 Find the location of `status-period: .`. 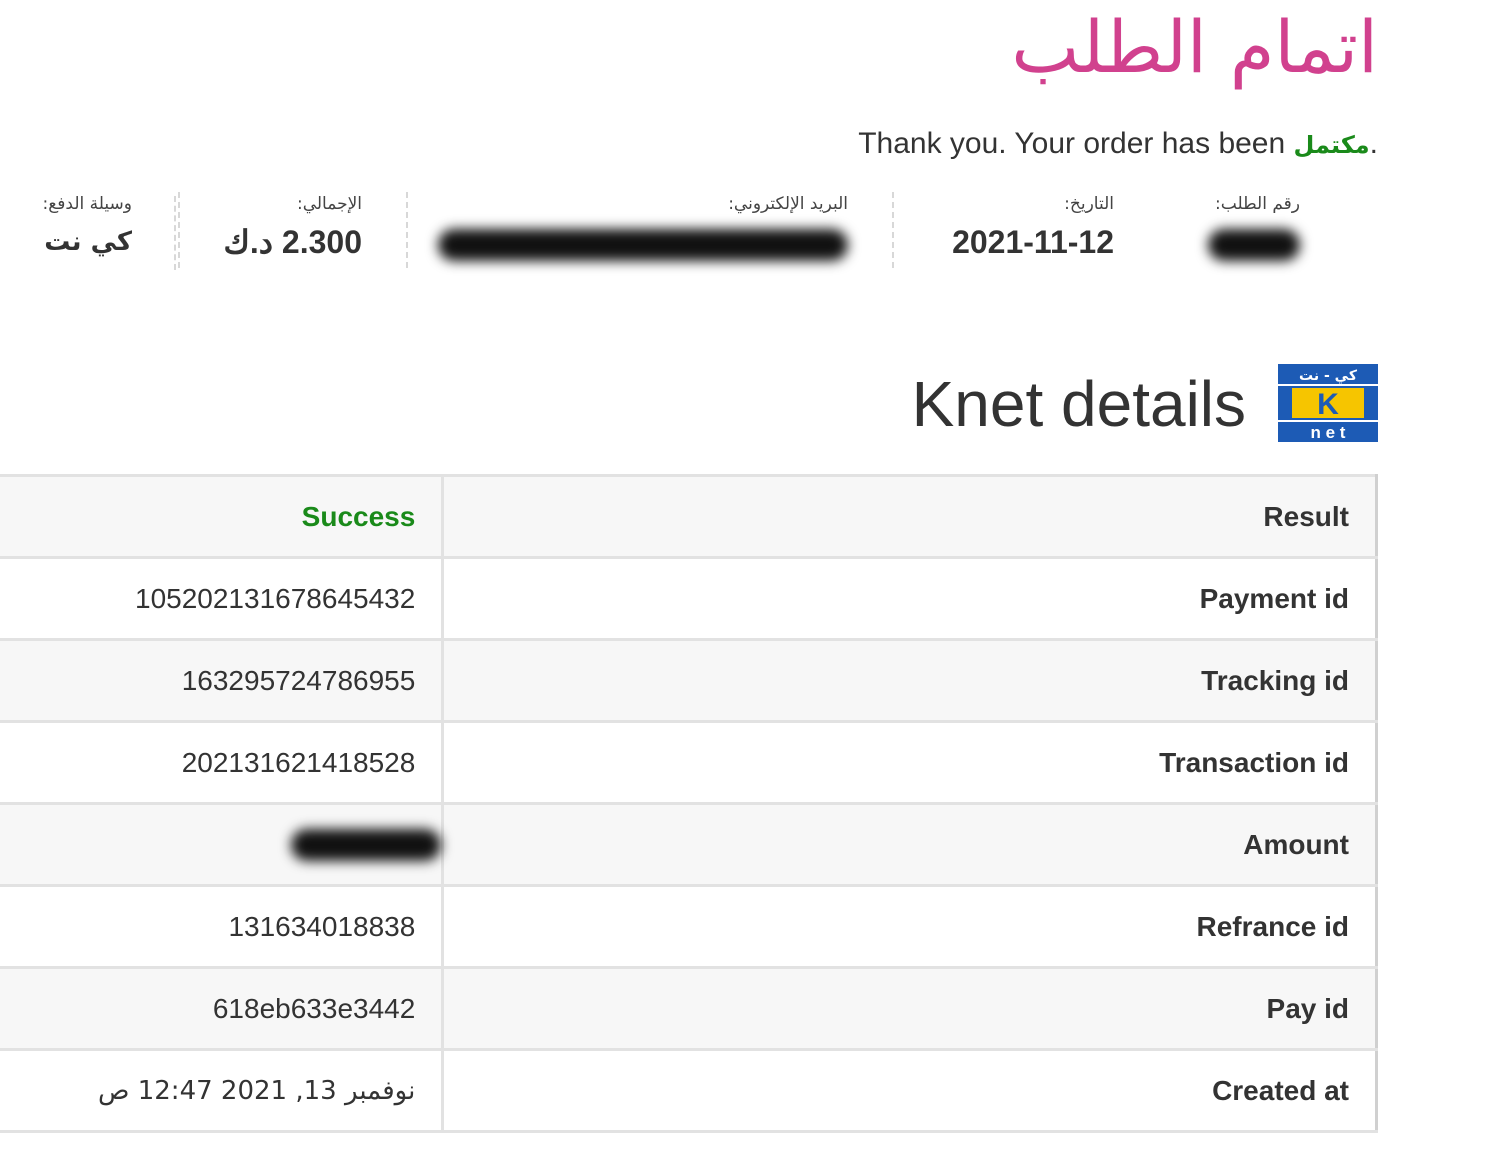

status-period: . is located at coordinates (1373, 143).